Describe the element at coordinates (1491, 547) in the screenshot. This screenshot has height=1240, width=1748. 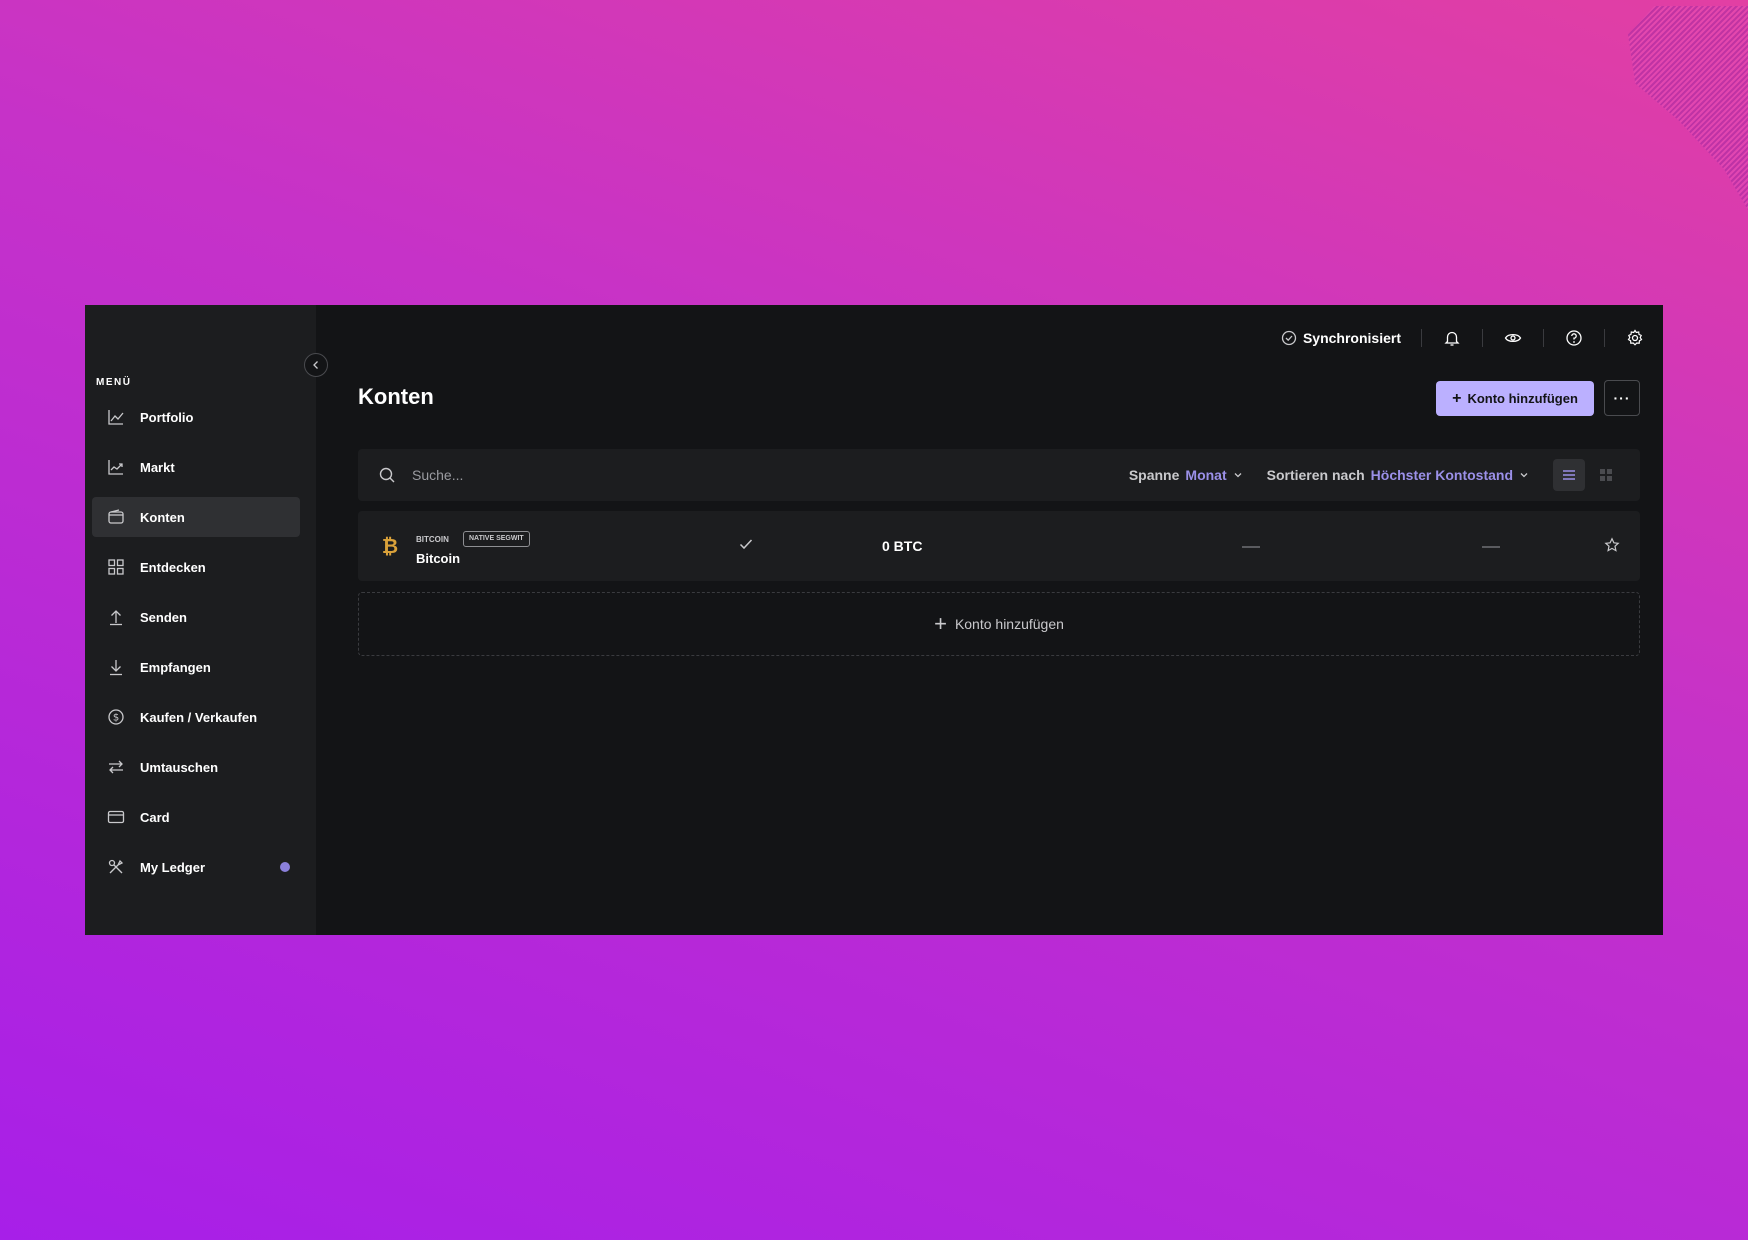
I see `change-placeholder` at that location.